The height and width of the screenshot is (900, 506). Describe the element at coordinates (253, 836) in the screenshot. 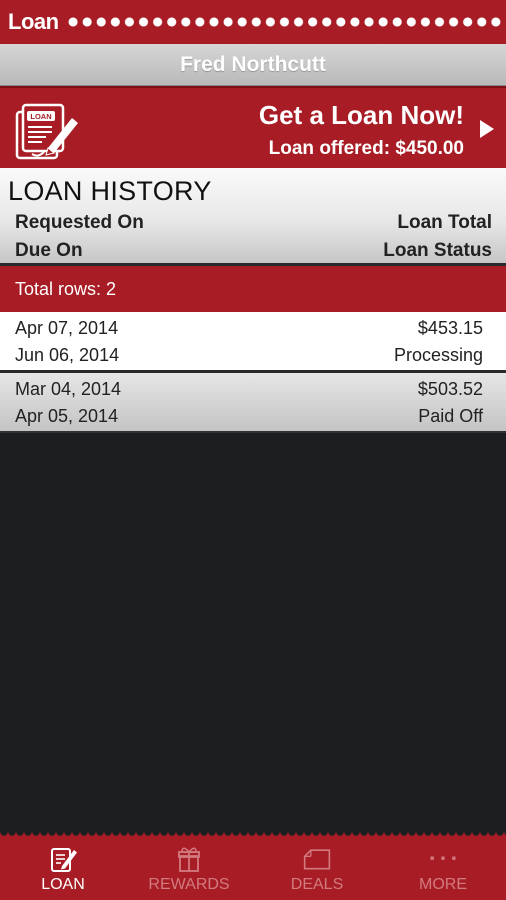

I see `nav-scallop-edge` at that location.